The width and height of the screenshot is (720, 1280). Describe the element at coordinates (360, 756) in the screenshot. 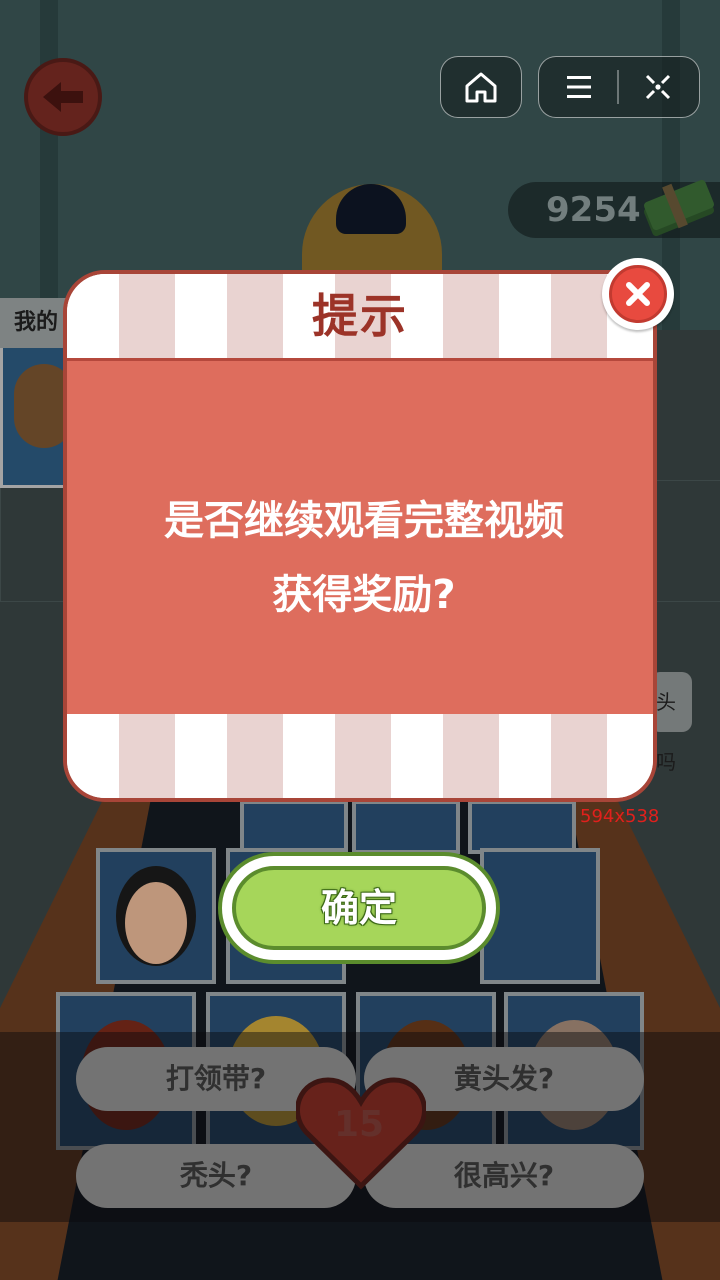

I see `dialog-footer-stripes` at that location.